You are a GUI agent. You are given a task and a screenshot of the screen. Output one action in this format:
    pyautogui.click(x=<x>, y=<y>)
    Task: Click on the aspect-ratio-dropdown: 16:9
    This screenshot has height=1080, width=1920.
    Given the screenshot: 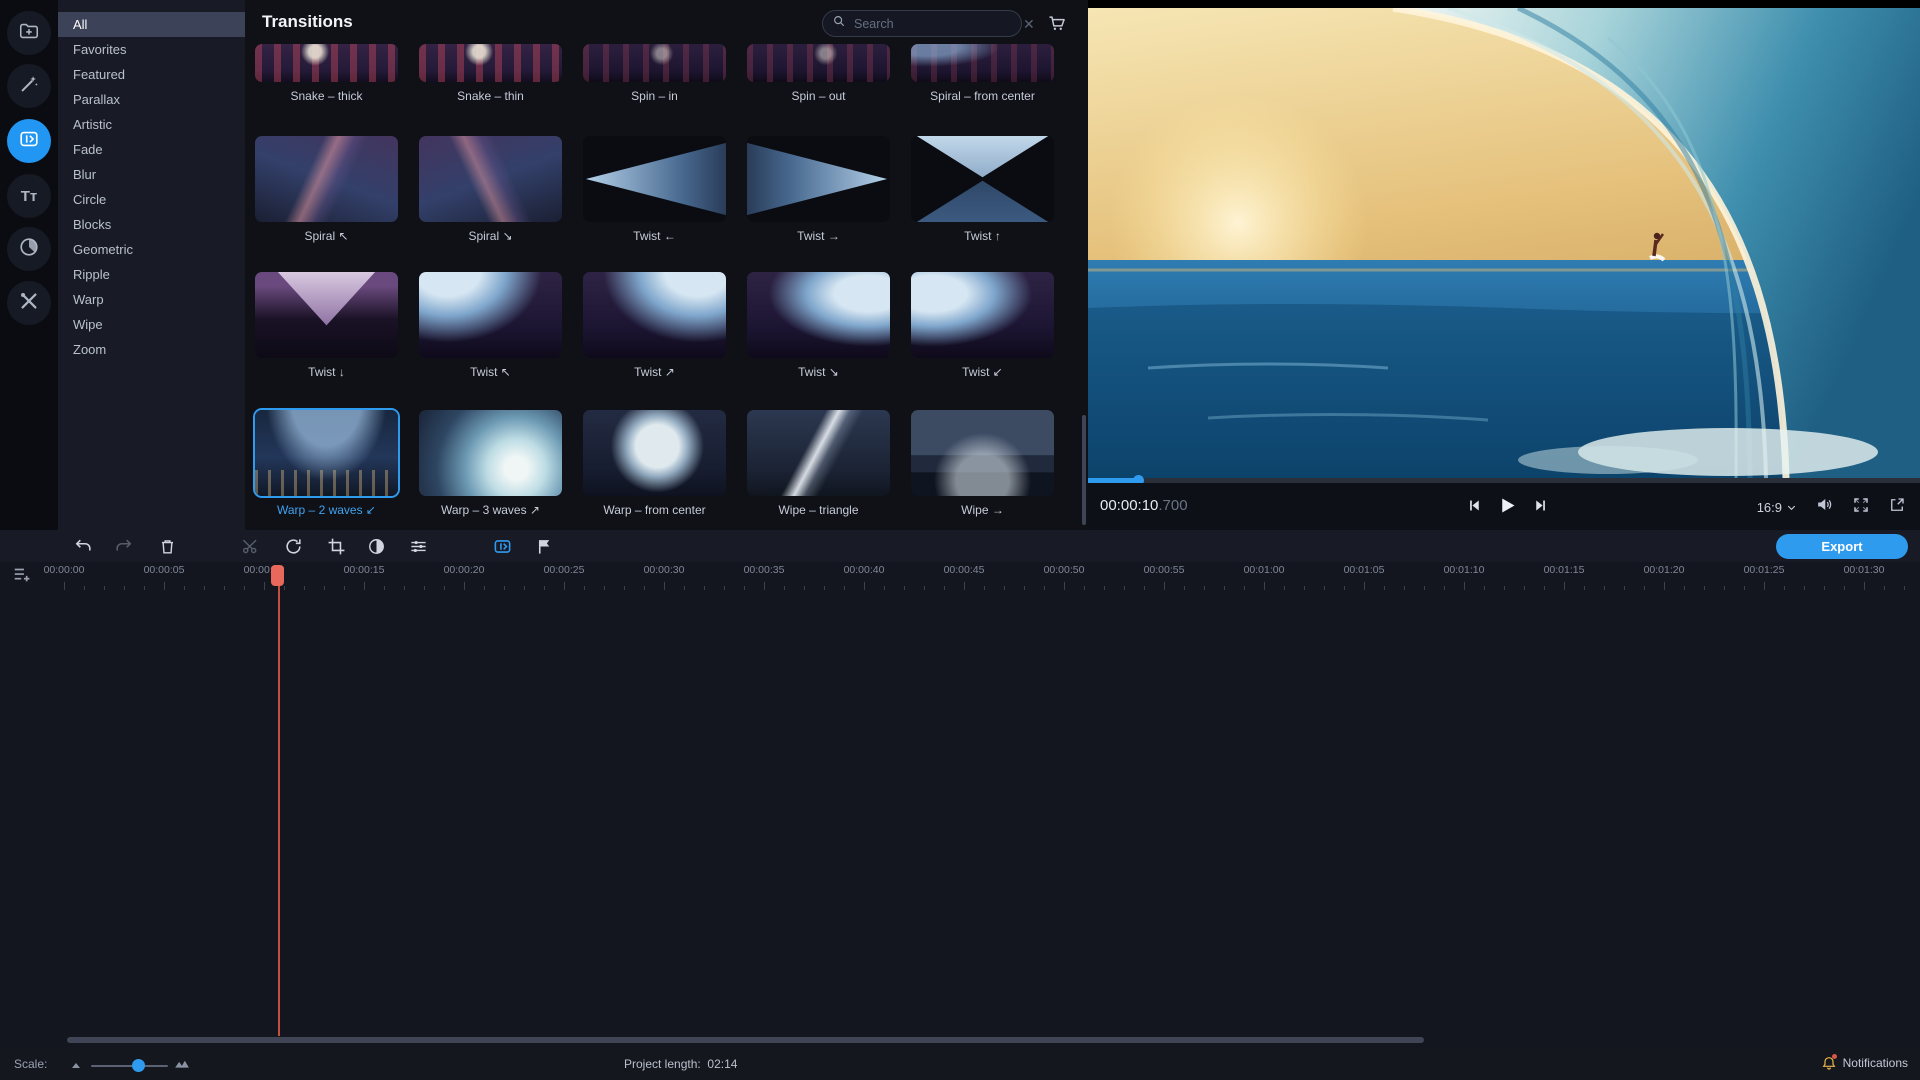 What is the action you would take?
    pyautogui.click(x=1777, y=507)
    